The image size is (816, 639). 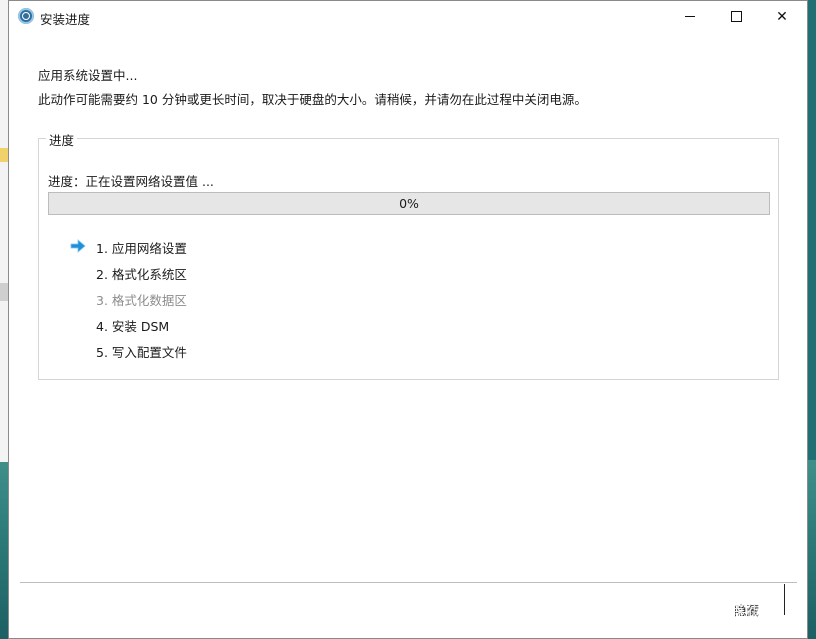 I want to click on progress-bar: 0%, so click(x=409, y=203).